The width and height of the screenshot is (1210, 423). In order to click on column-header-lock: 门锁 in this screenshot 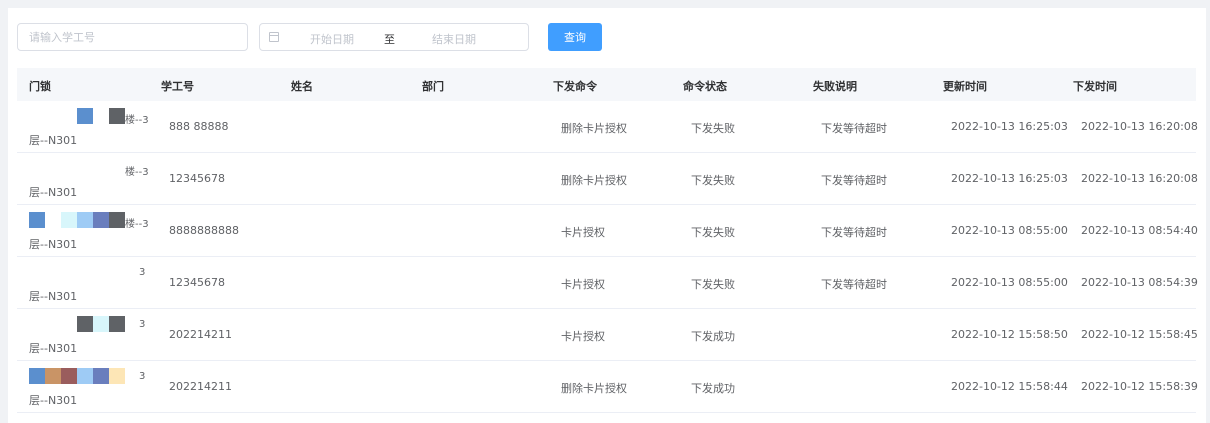, I will do `click(40, 86)`.